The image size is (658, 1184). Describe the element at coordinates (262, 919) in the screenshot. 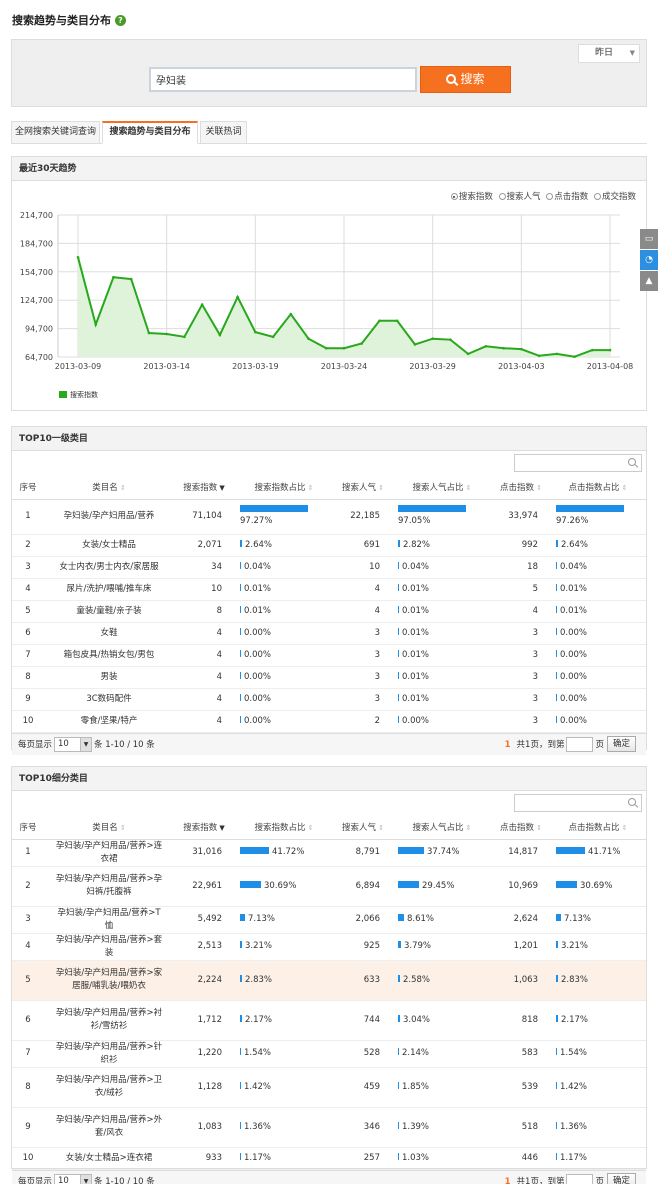

I see `share-value: 7.13%` at that location.